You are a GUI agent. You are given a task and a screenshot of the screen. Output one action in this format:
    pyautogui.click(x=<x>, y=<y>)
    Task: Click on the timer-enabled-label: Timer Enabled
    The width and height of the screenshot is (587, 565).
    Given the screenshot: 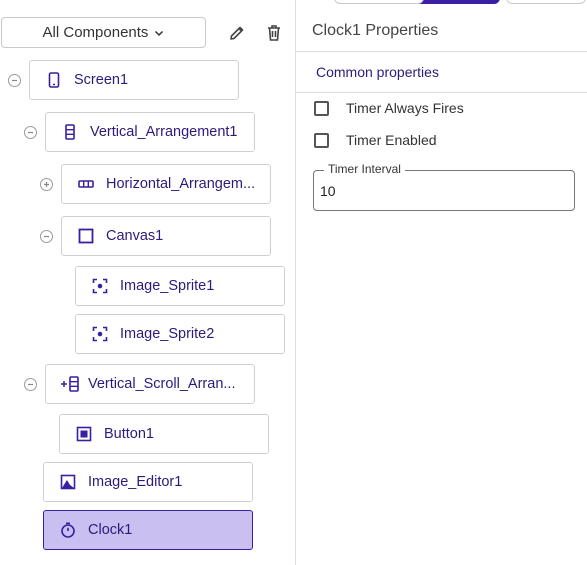 What is the action you would take?
    pyautogui.click(x=391, y=140)
    